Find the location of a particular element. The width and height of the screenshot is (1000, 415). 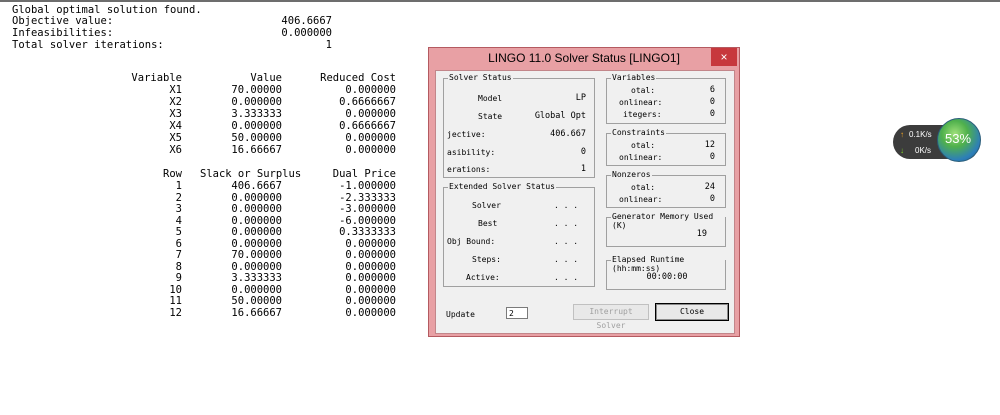

extended-status-label: Extended Solver Status is located at coordinates (502, 186).